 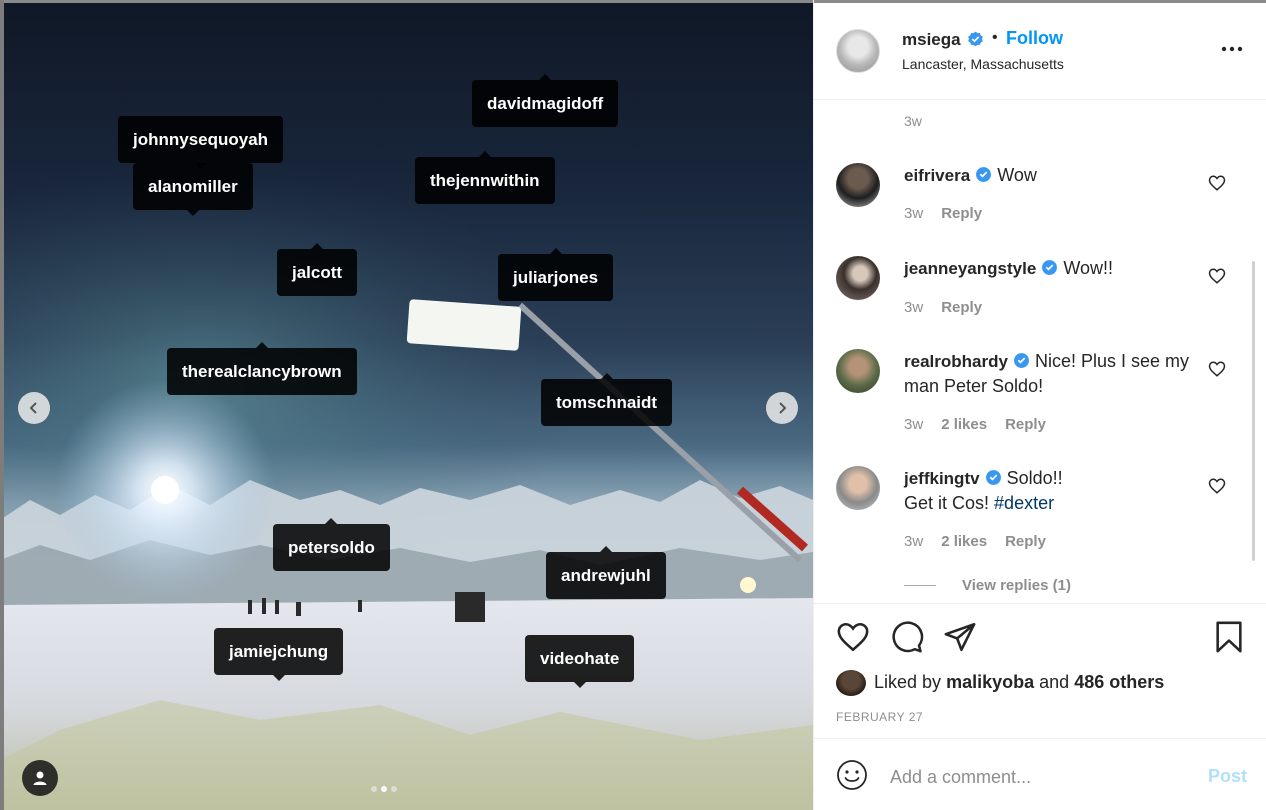 I want to click on author-username: msiega, so click(x=931, y=40).